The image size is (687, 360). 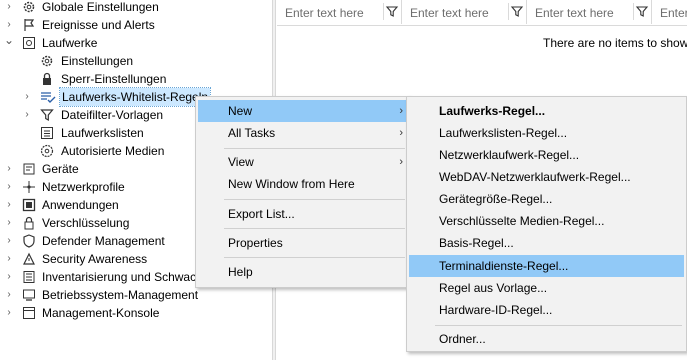 What do you see at coordinates (252, 133) in the screenshot?
I see `menu-item-label: All Tasks` at bounding box center [252, 133].